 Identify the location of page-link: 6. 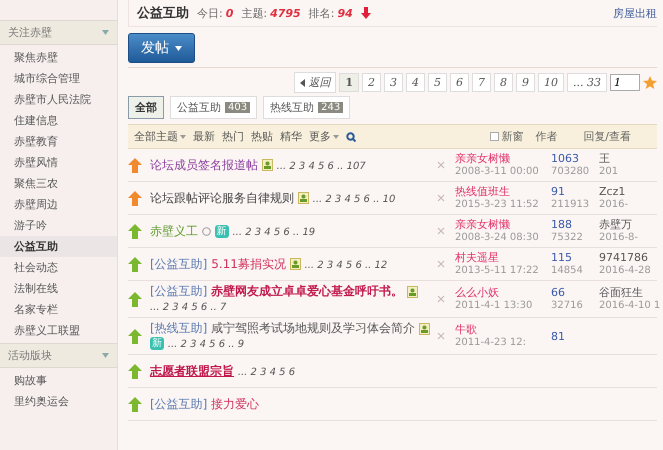
(460, 82).